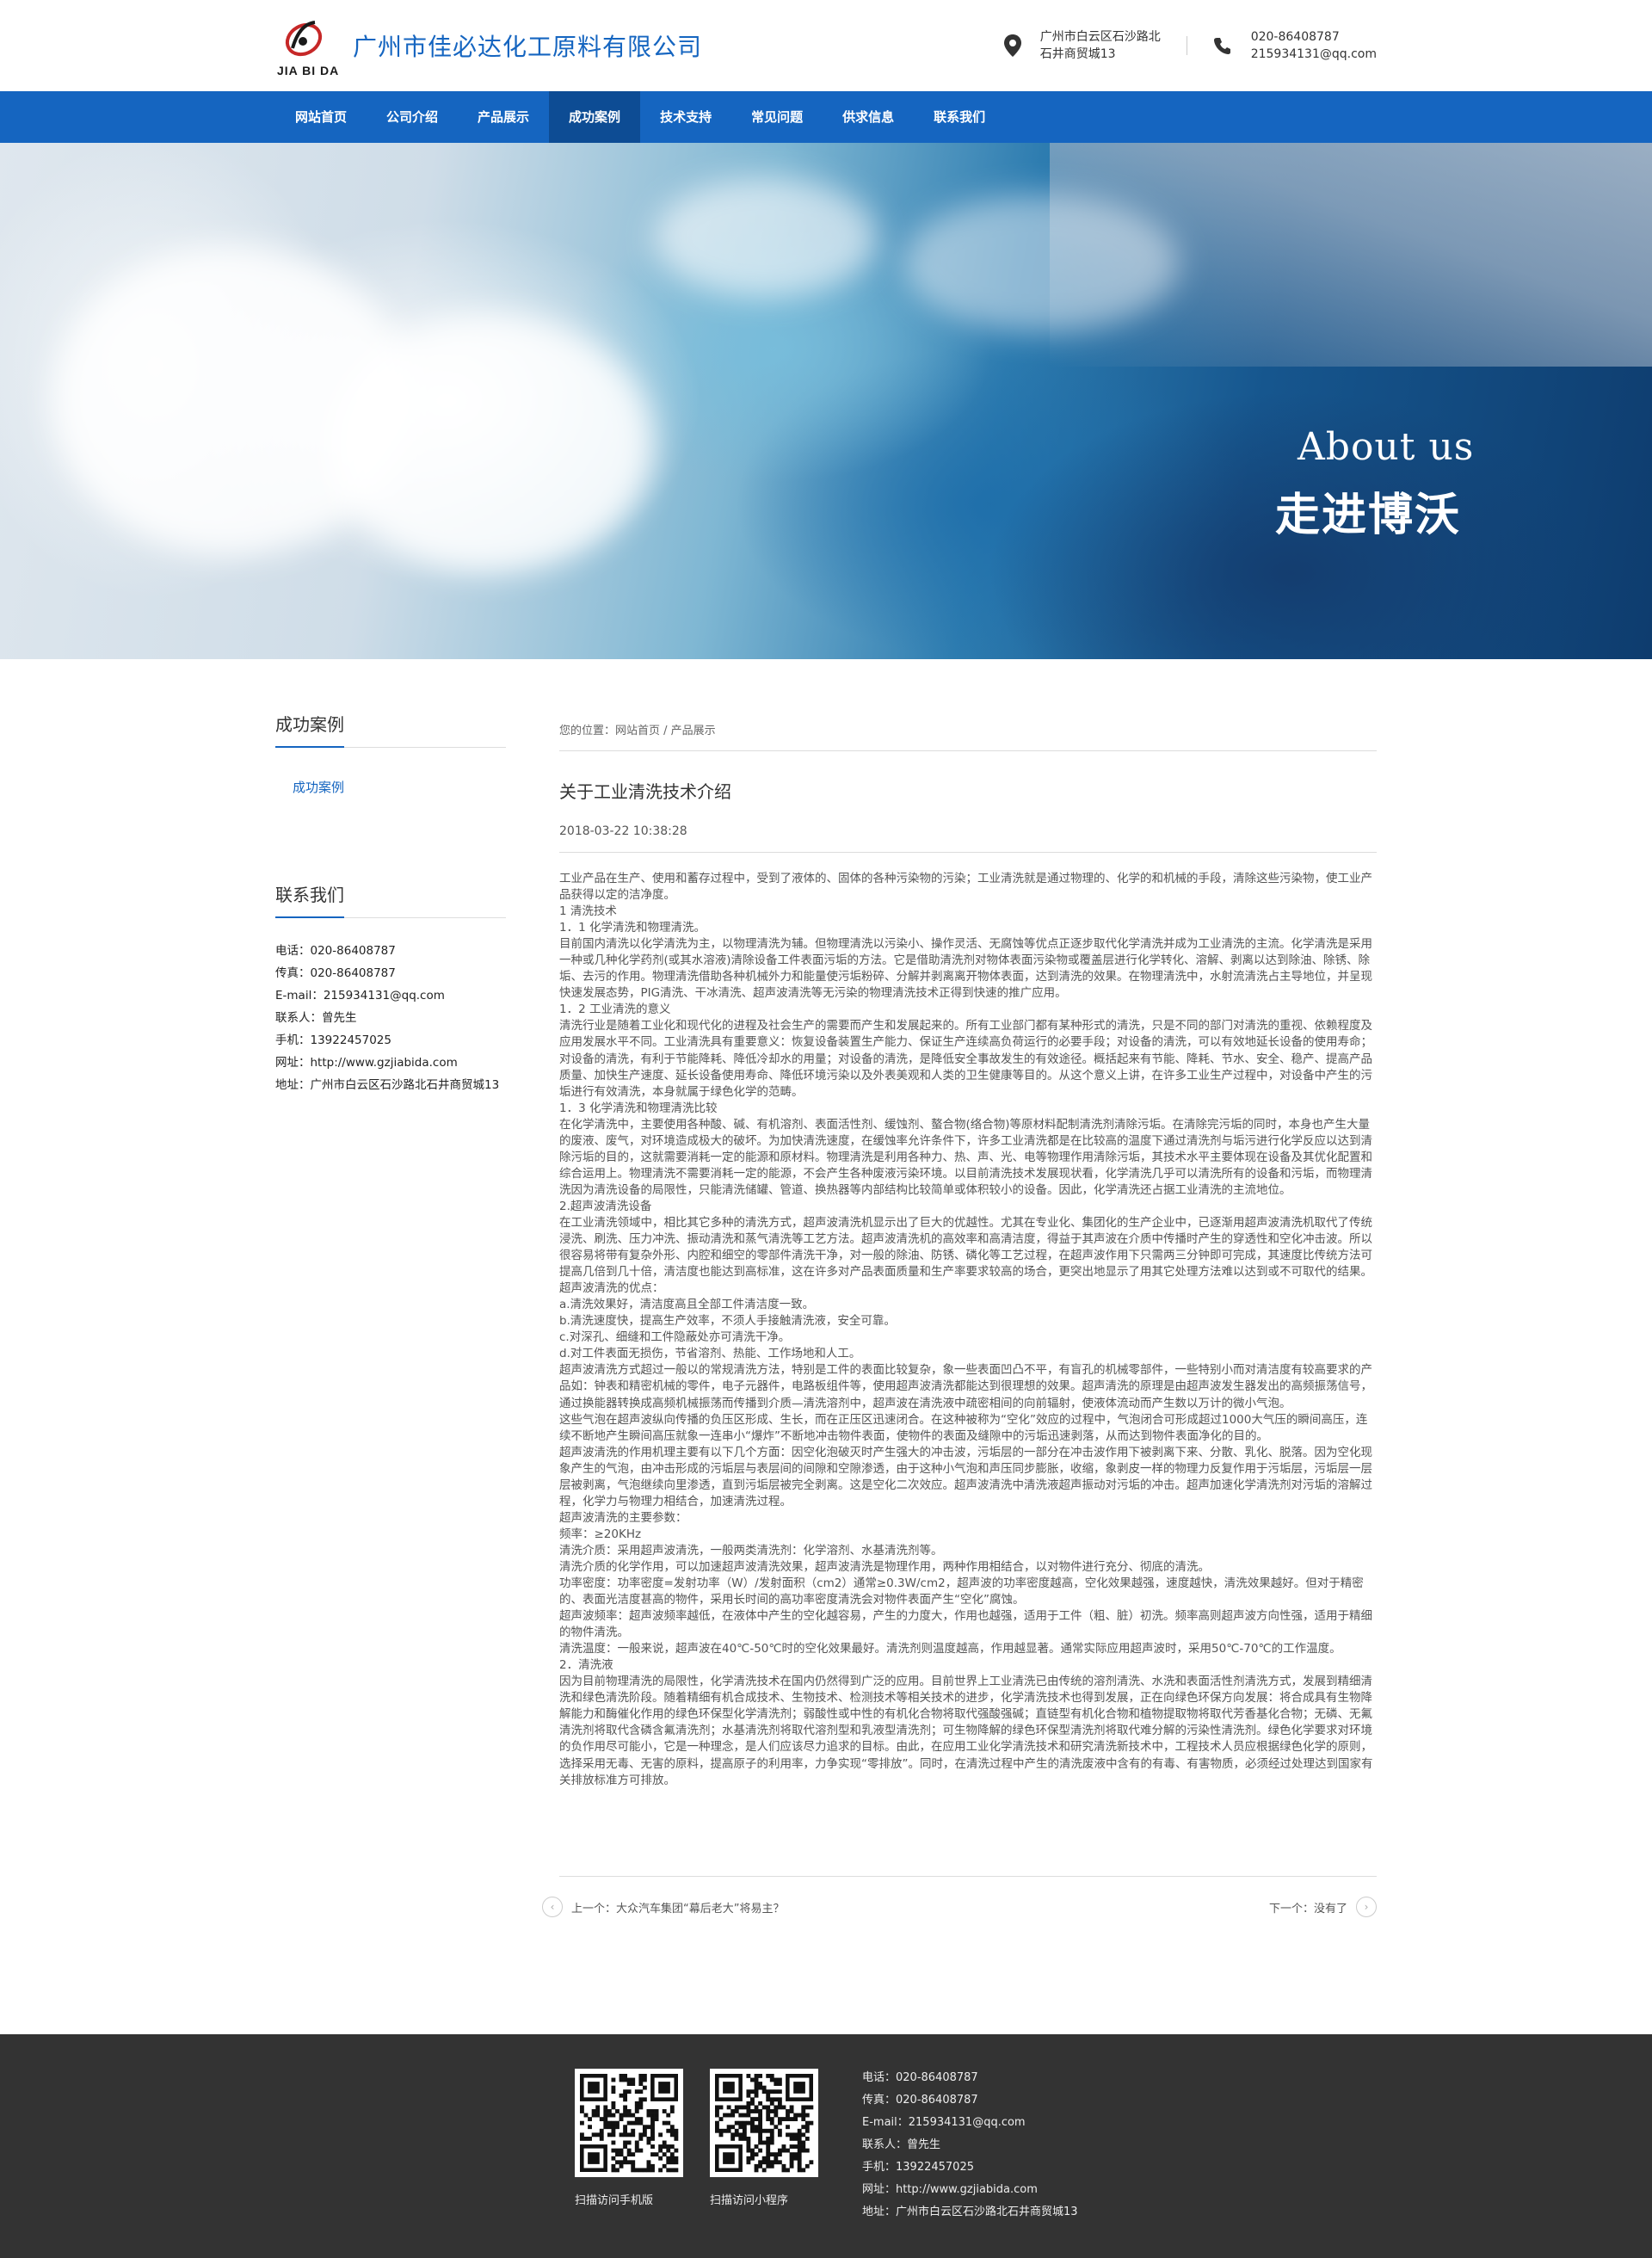 This screenshot has height=2258, width=1652. Describe the element at coordinates (918, 2167) in the screenshot. I see `footer-mobile: 手机：13922457025` at that location.